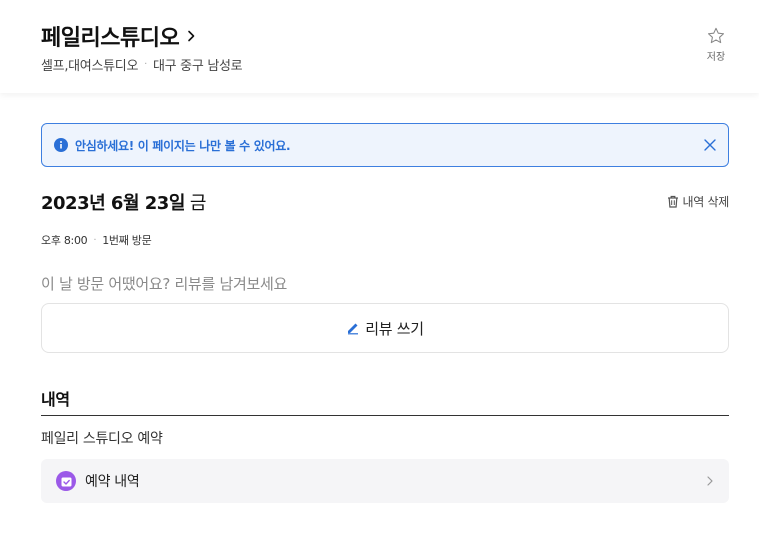 Image resolution: width=759 pixels, height=540 pixels. I want to click on privacy-notice: 안심하세요! 이 페이지는 나만 볼 수 있어요., so click(385, 145).